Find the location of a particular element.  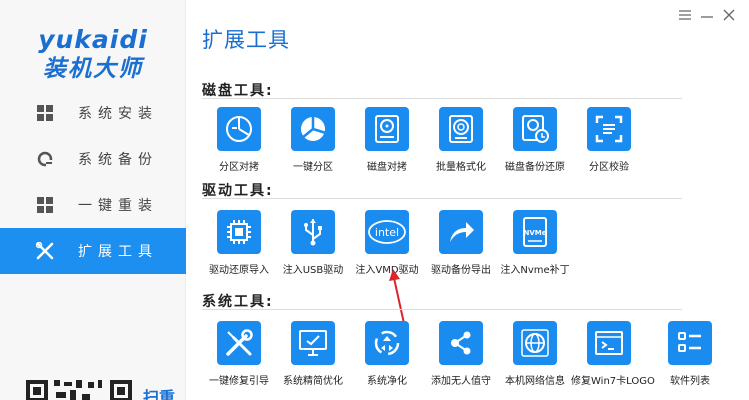

sidebar-item-label: 系统备份 is located at coordinates (118, 160).